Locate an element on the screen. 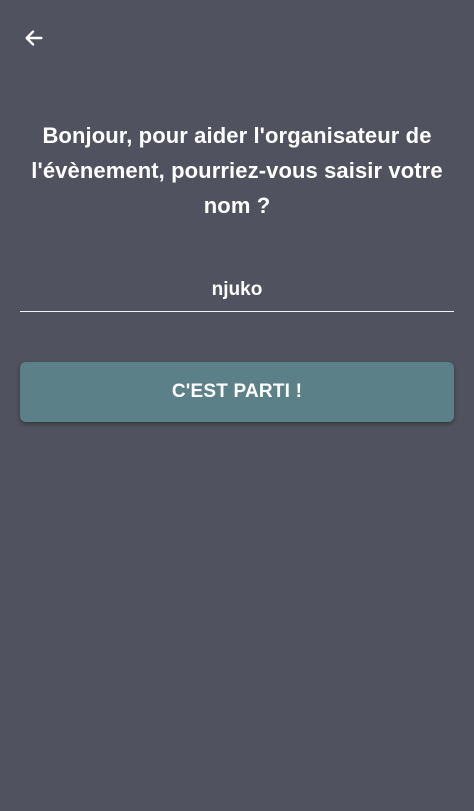 The width and height of the screenshot is (474, 811). name-input is located at coordinates (237, 290).